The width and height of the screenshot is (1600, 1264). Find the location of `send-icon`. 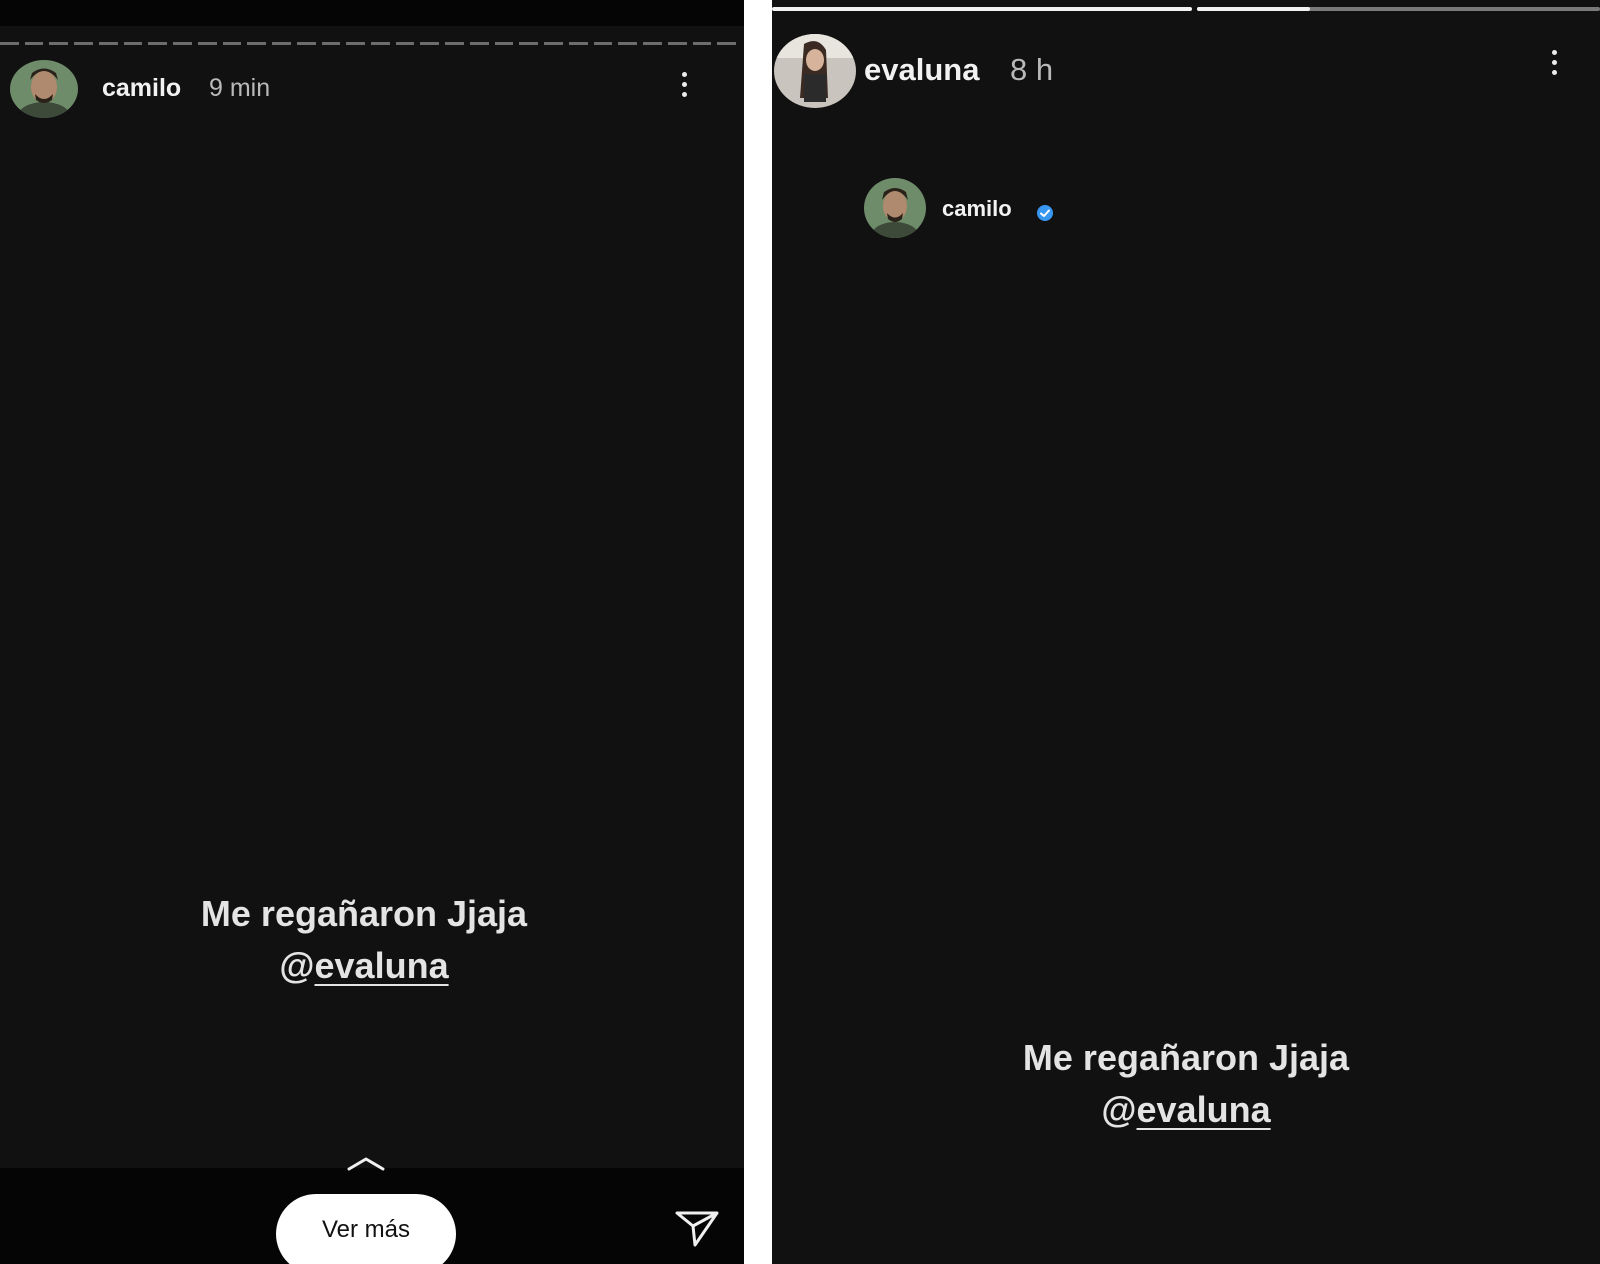

send-icon is located at coordinates (697, 1228).